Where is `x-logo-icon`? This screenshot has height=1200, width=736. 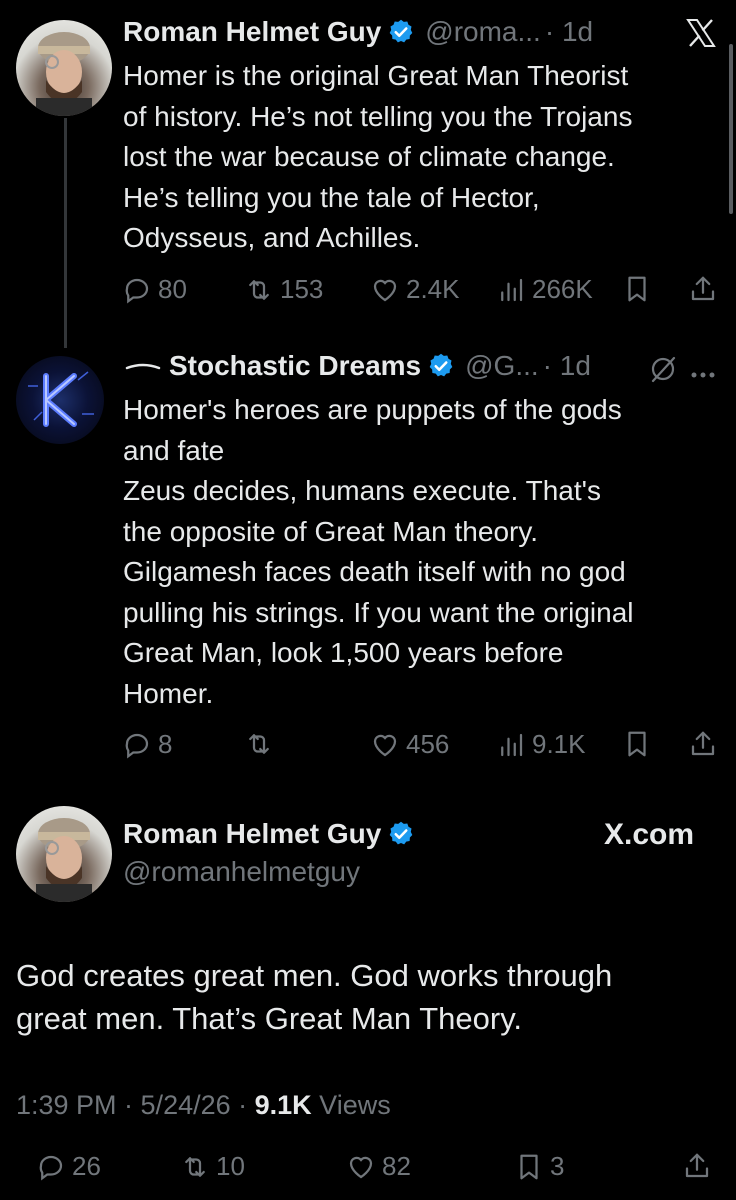 x-logo-icon is located at coordinates (701, 35).